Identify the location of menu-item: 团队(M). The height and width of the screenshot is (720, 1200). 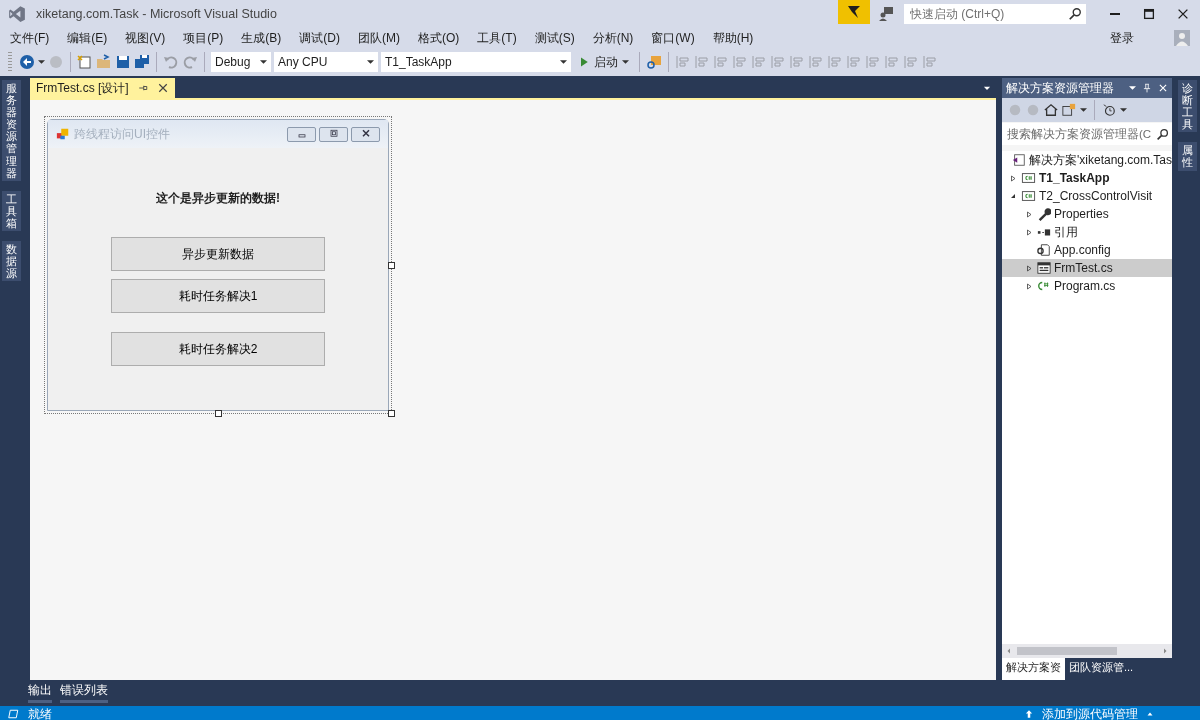
(379, 38).